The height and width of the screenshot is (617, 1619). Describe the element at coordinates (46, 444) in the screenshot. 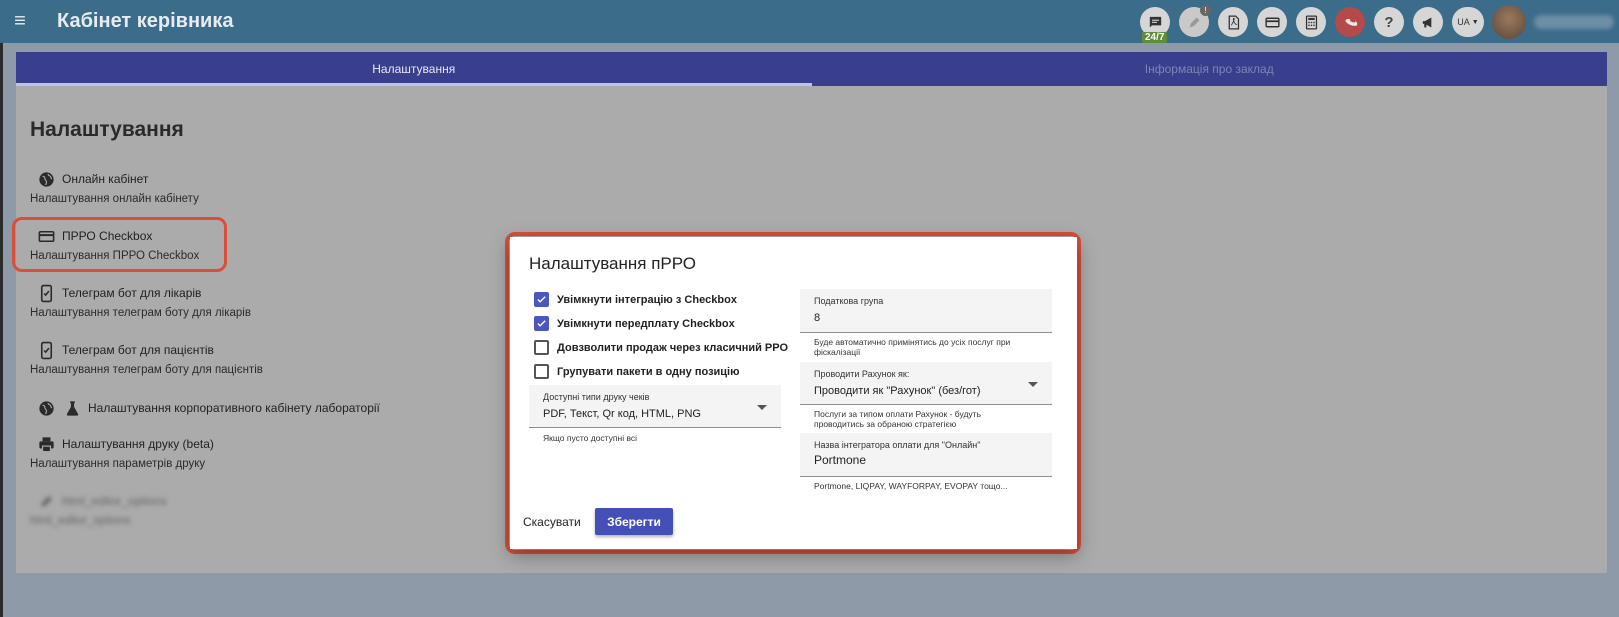

I see `printer-icon` at that location.